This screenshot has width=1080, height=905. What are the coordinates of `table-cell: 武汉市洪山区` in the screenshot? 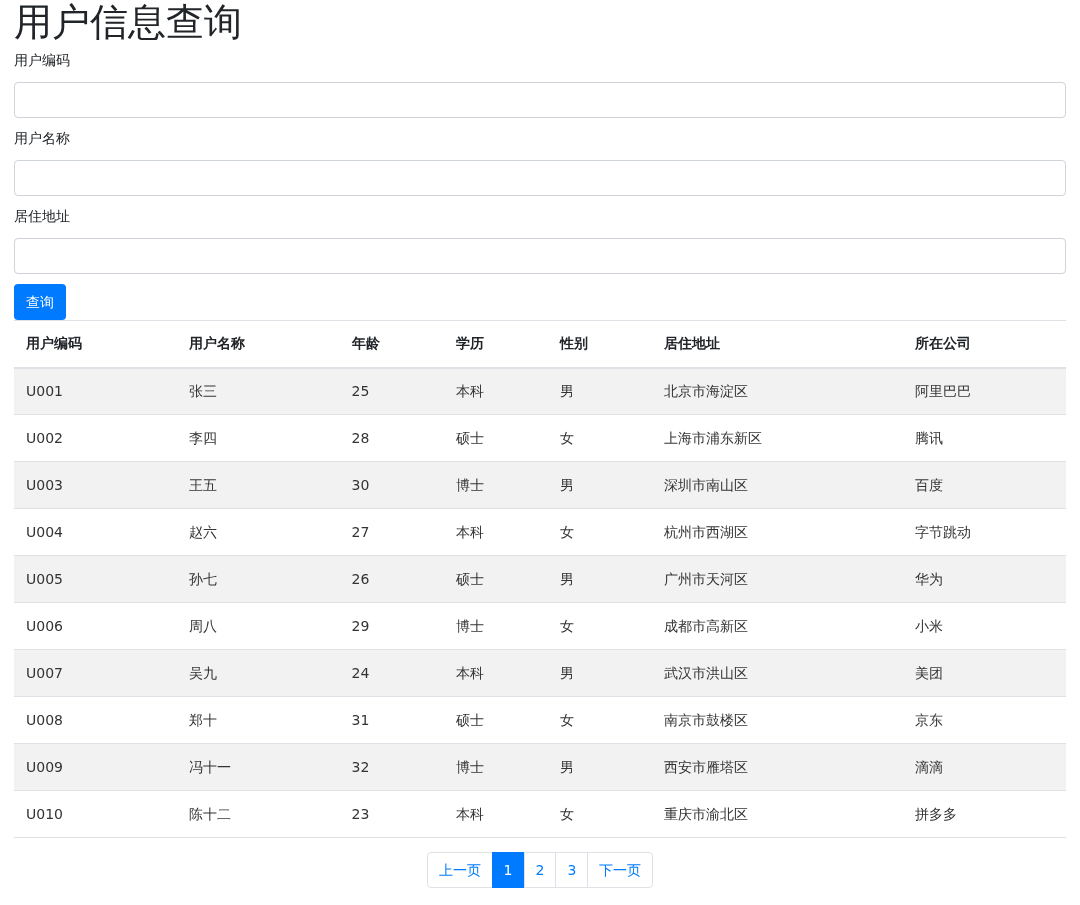 It's located at (777, 673).